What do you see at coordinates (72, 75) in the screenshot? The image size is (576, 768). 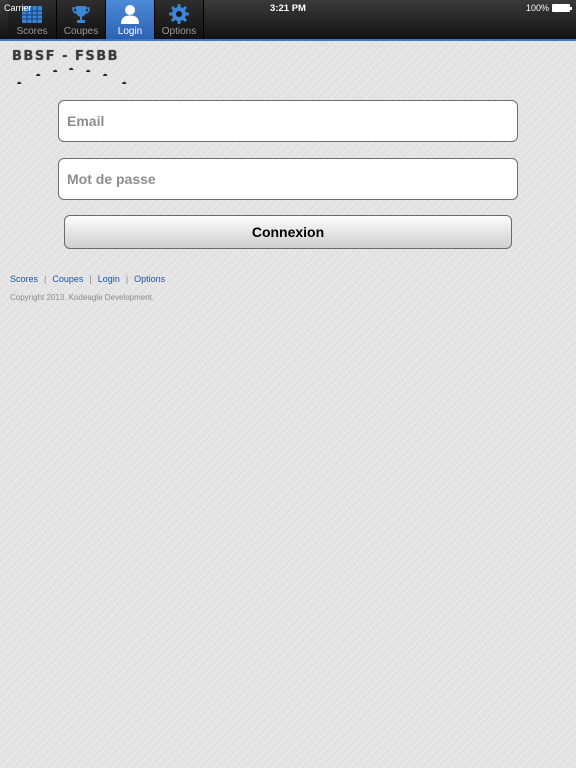 I see `logo-ball-arc` at bounding box center [72, 75].